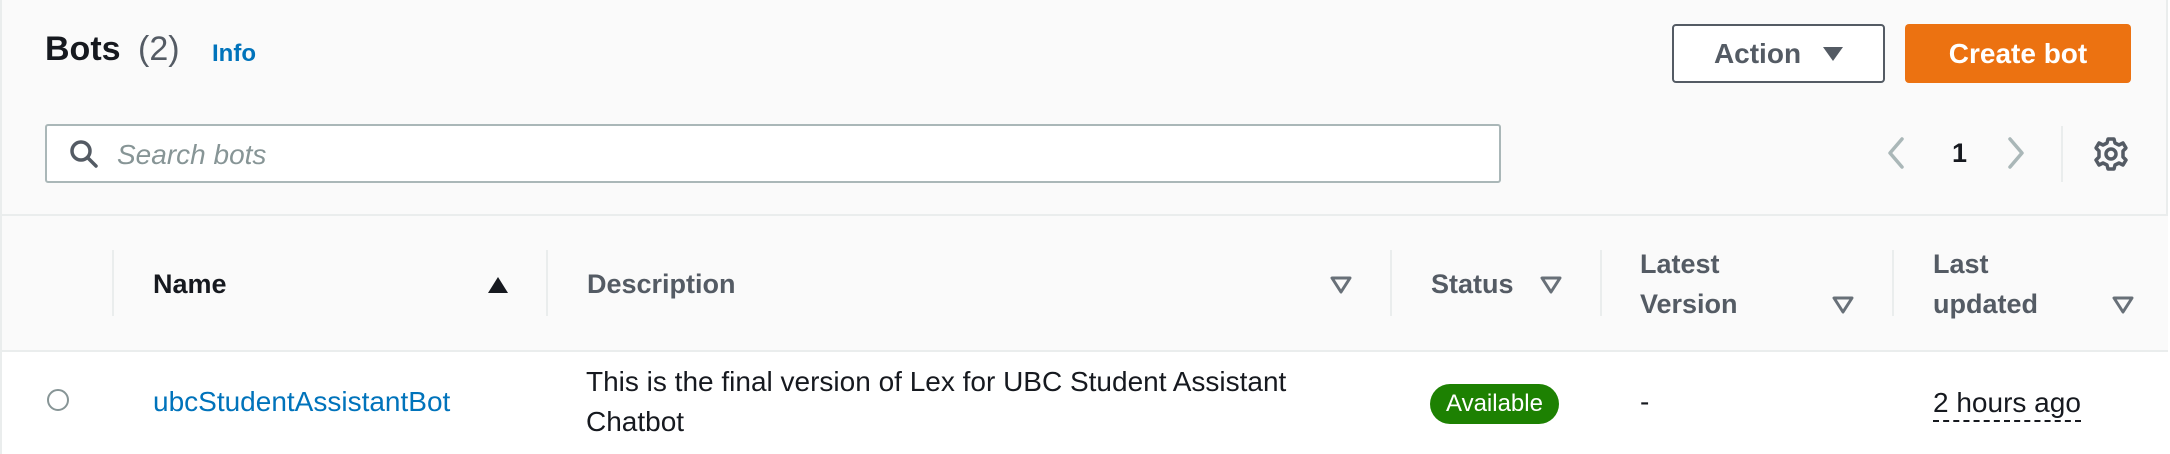  I want to click on status-badge: Available, so click(1494, 404).